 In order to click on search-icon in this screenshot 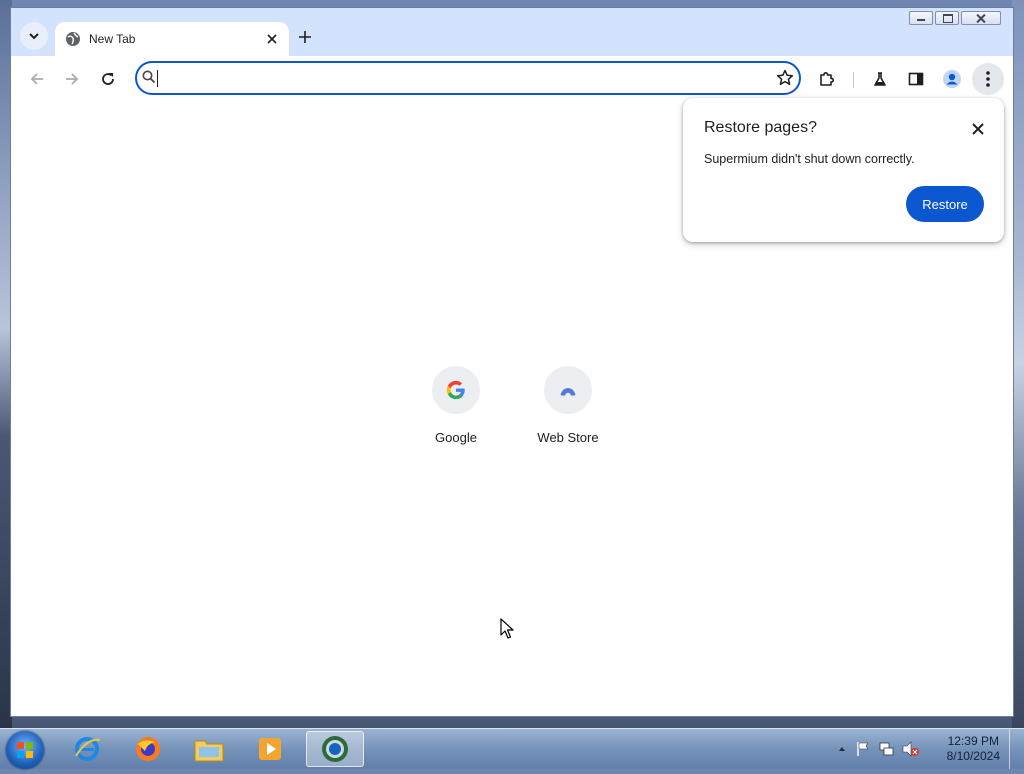, I will do `click(149, 77)`.